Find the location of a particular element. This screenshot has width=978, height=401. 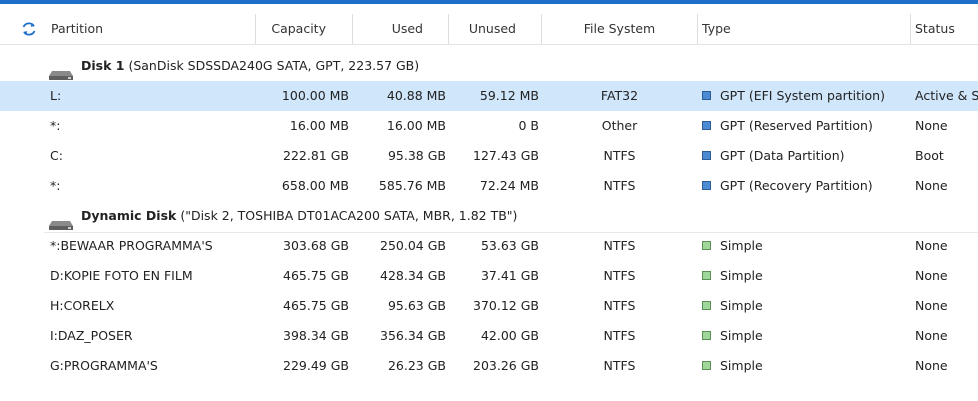

header-status: Status is located at coordinates (946, 29).